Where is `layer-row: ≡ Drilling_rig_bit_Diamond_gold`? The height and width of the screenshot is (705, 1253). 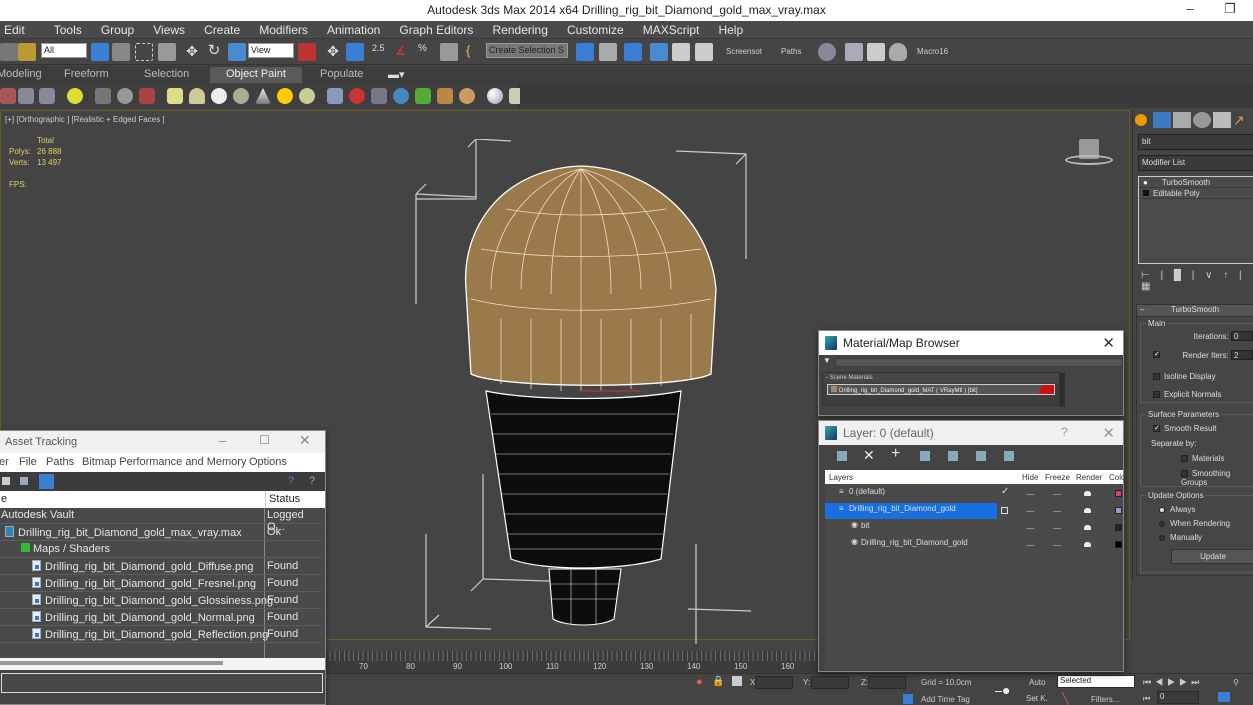 layer-row: ≡ Drilling_rig_bit_Diamond_gold is located at coordinates (974, 511).